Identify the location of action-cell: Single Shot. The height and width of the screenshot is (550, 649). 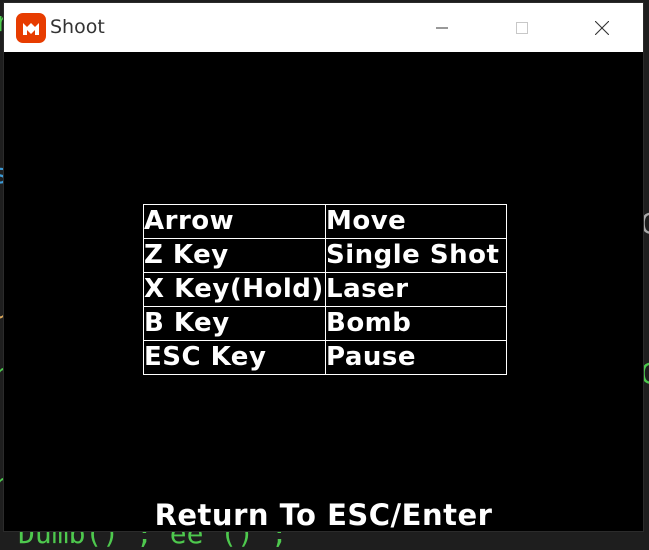
(416, 255).